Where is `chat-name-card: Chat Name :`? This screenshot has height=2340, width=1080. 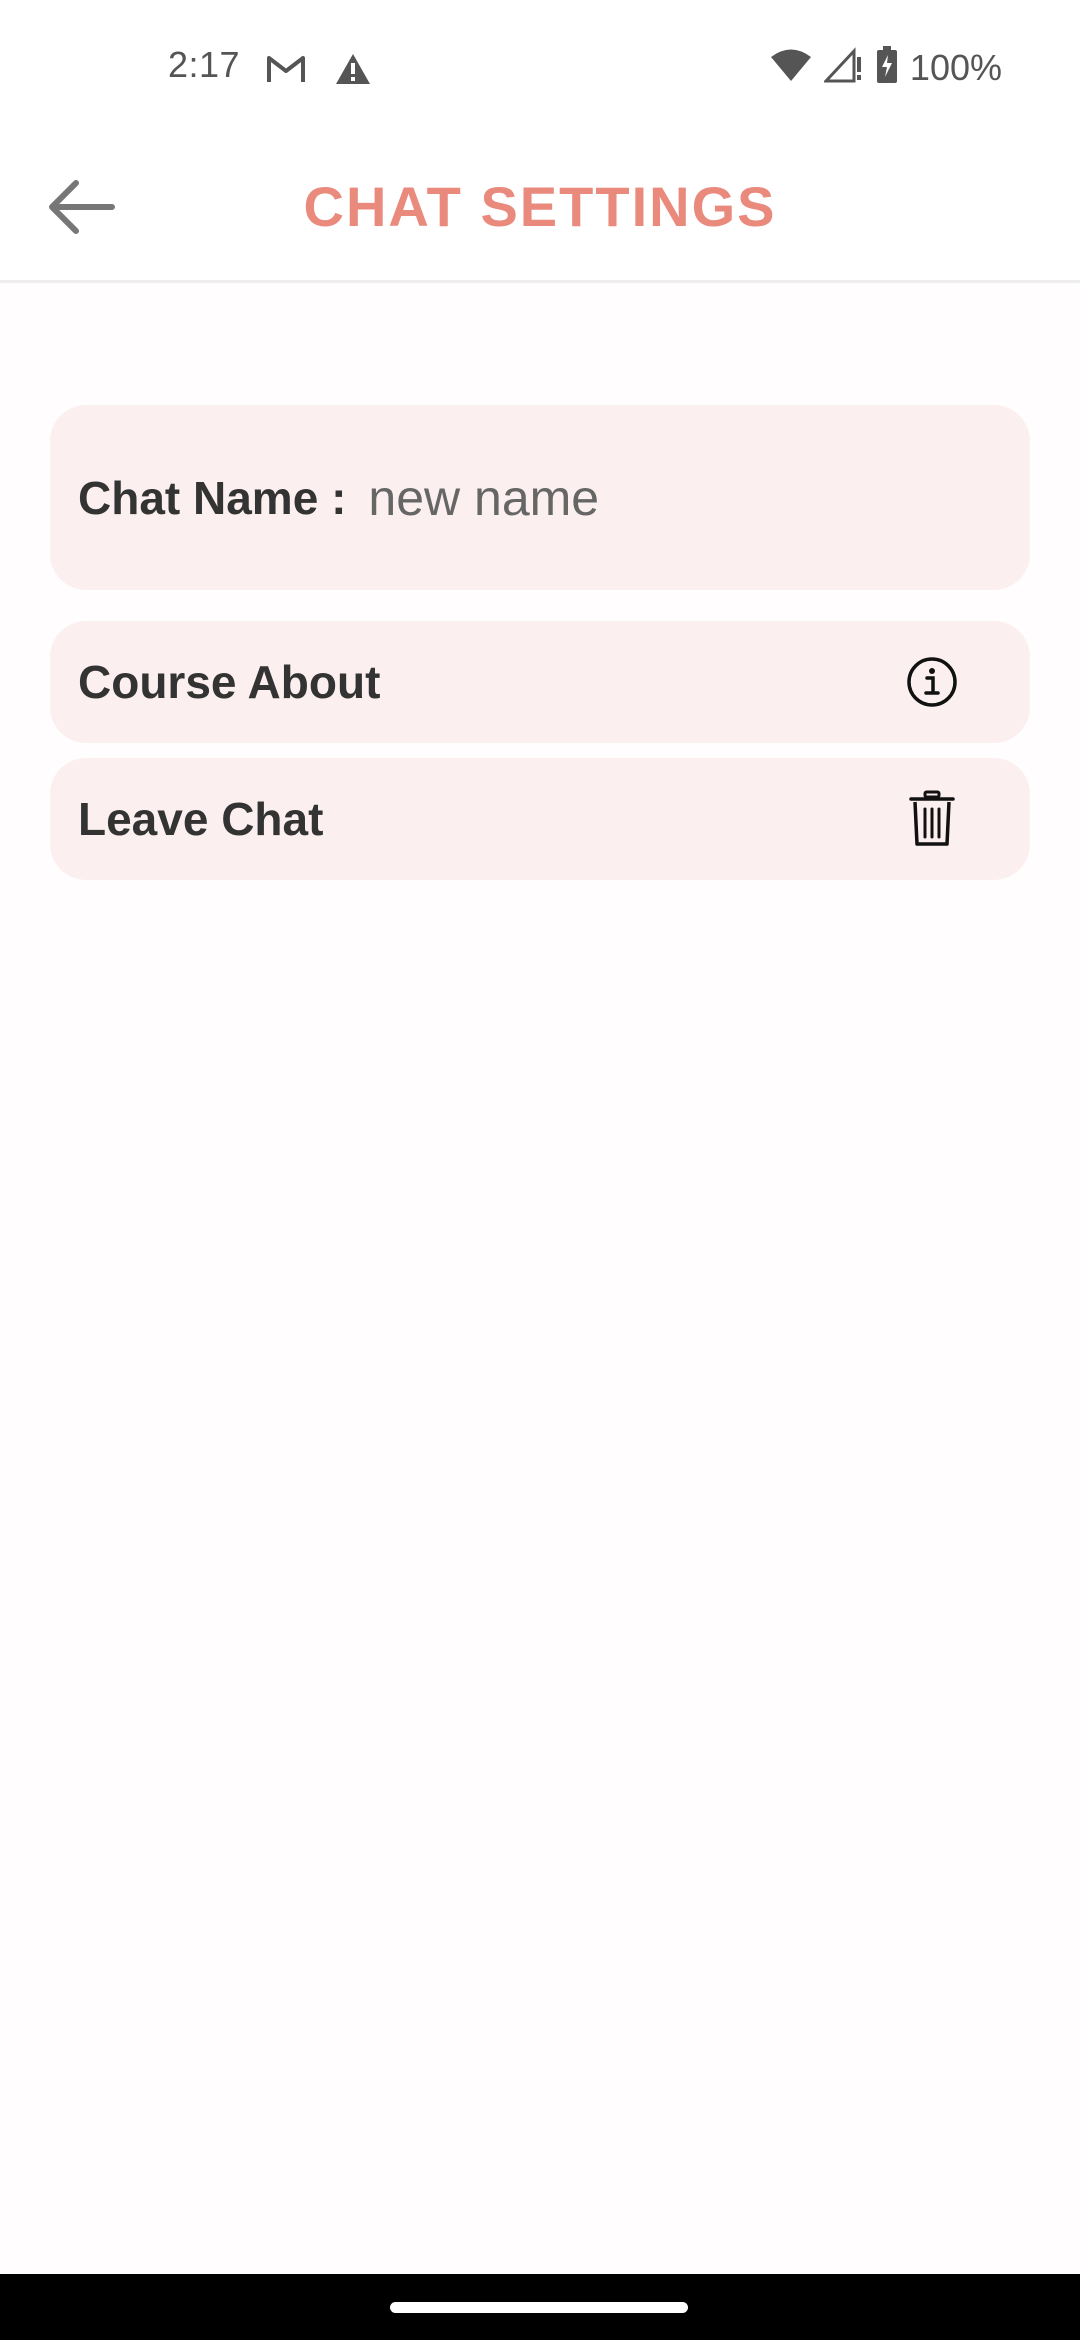
chat-name-card: Chat Name : is located at coordinates (540, 497).